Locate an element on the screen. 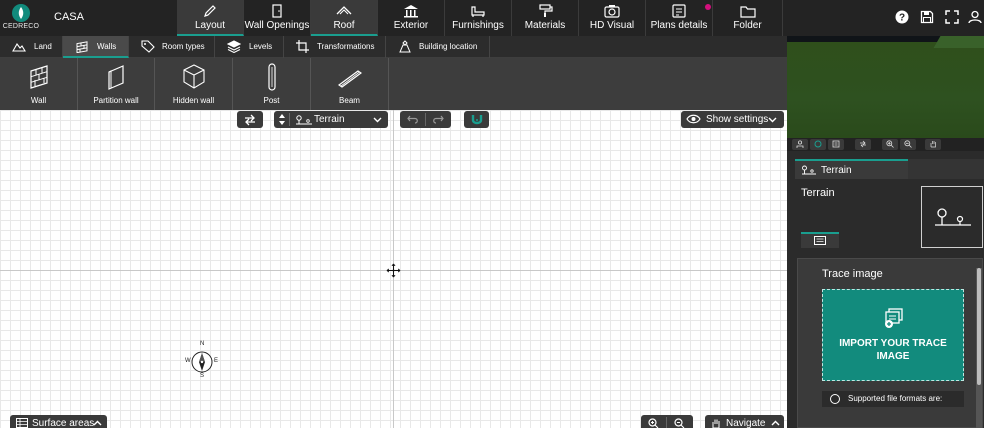 This screenshot has height=428, width=984. tool-hidden-wall: Hidden wall is located at coordinates (194, 84).